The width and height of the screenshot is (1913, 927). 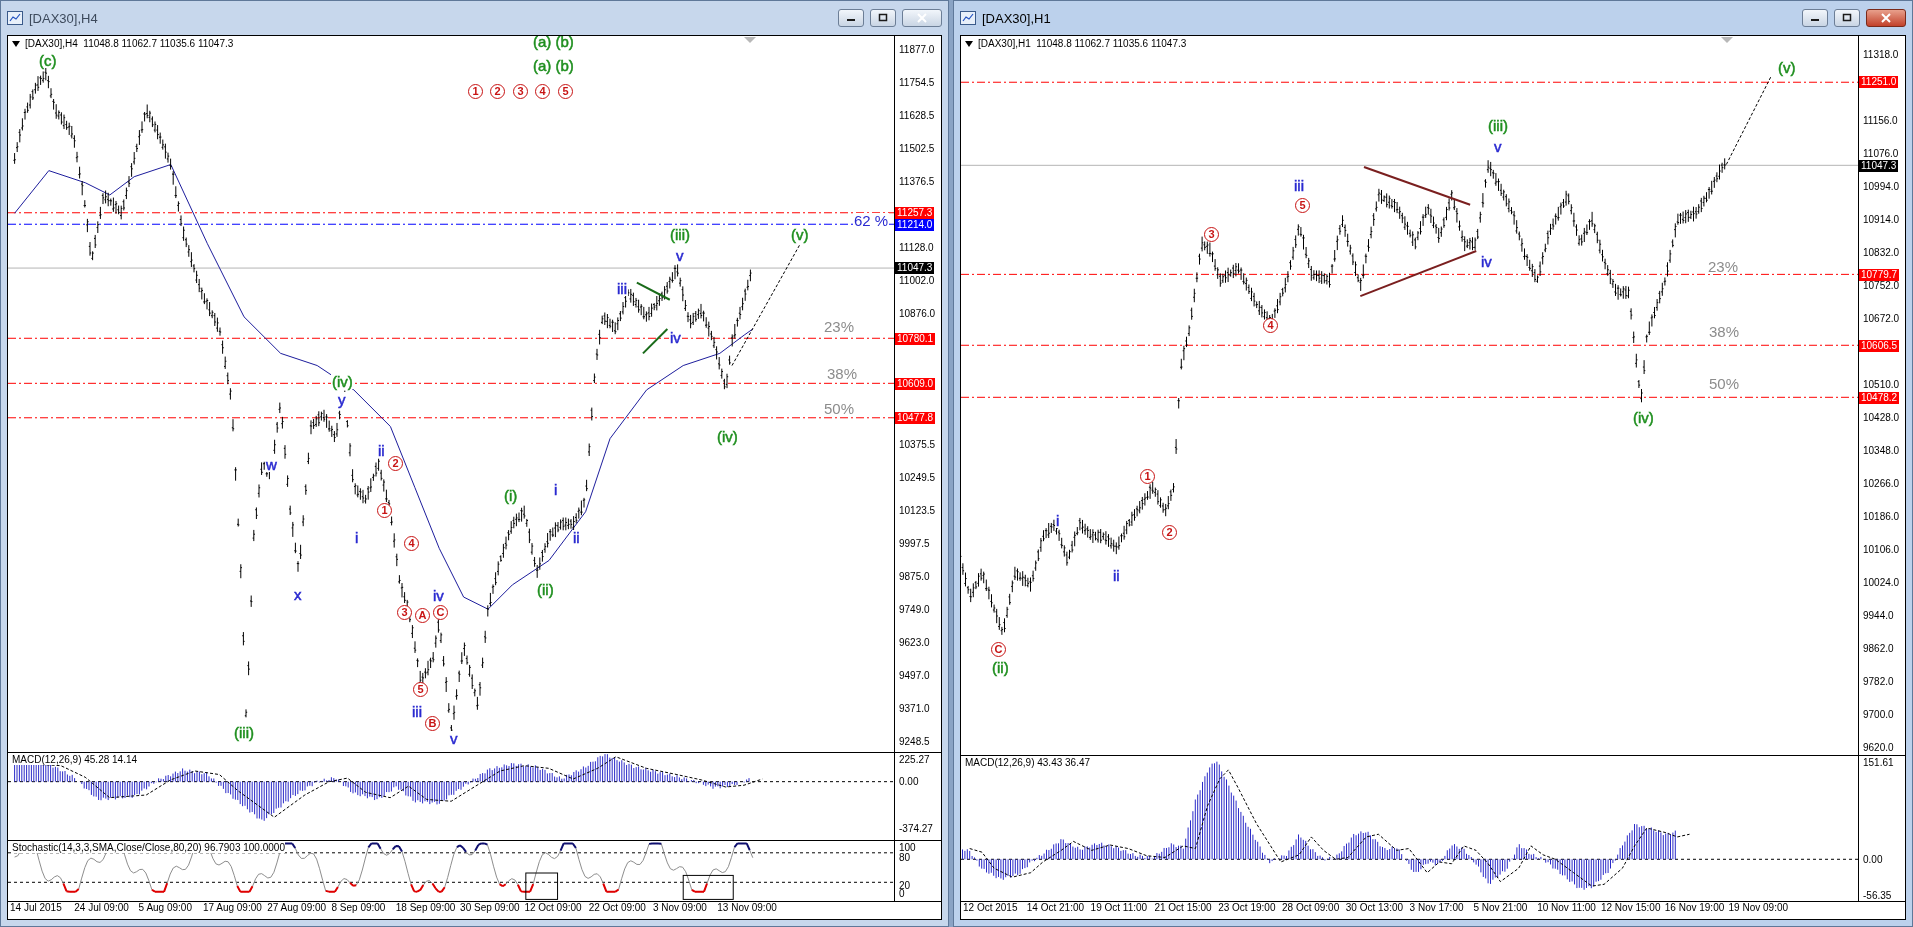 I want to click on time-axis-label: 12 Oct 2015, so click(x=991, y=908).